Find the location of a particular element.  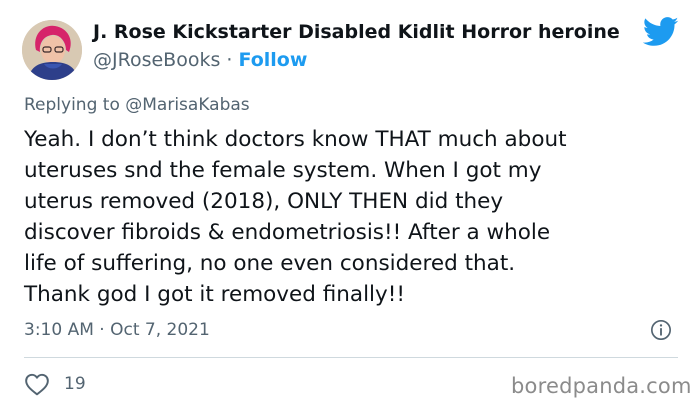

replying-to: Replying to @MarisaKabas is located at coordinates (137, 105).